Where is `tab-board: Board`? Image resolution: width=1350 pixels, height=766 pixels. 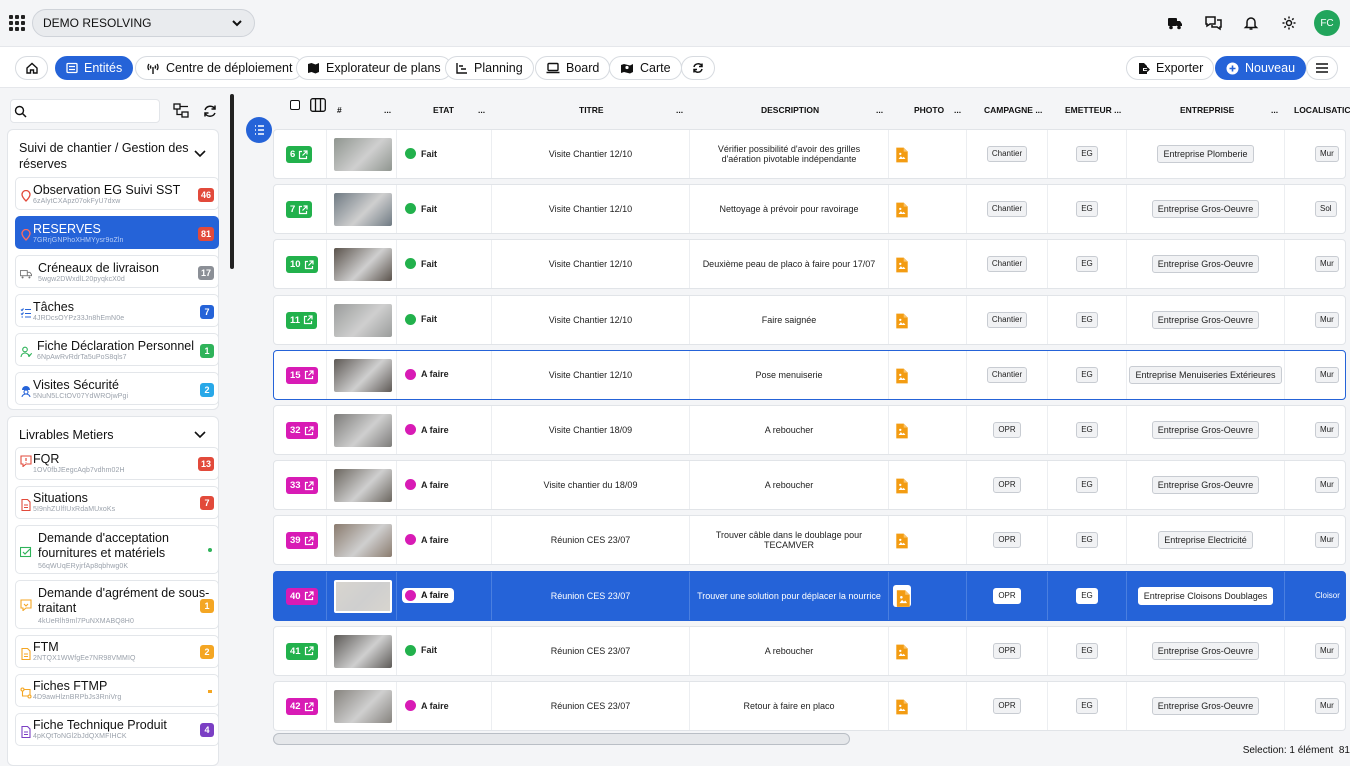 tab-board: Board is located at coordinates (573, 68).